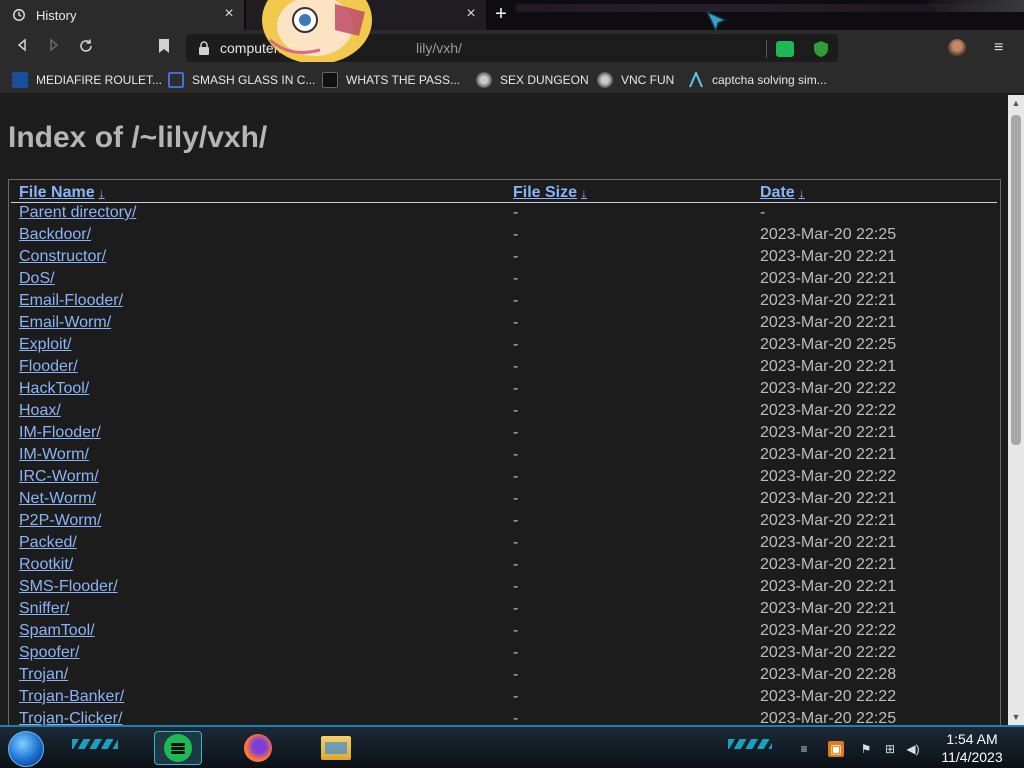 The image size is (1024, 768). I want to click on file-link: Email-Worm/, so click(65, 323).